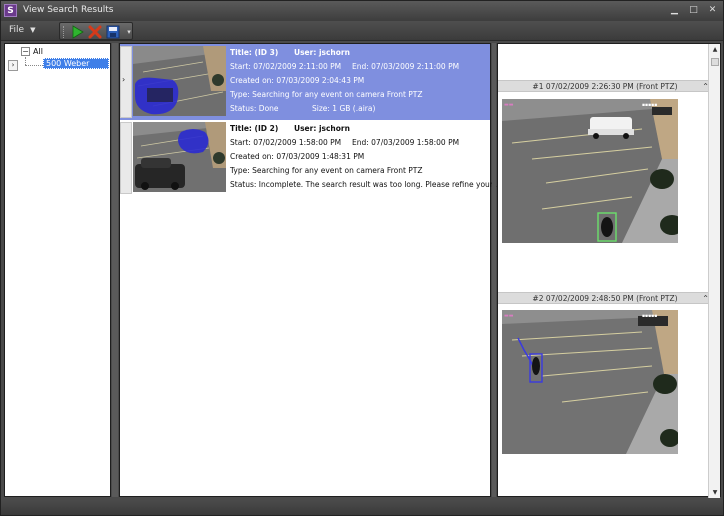  What do you see at coordinates (715, 49) in the screenshot?
I see `scroll-up-icon: ▲` at bounding box center [715, 49].